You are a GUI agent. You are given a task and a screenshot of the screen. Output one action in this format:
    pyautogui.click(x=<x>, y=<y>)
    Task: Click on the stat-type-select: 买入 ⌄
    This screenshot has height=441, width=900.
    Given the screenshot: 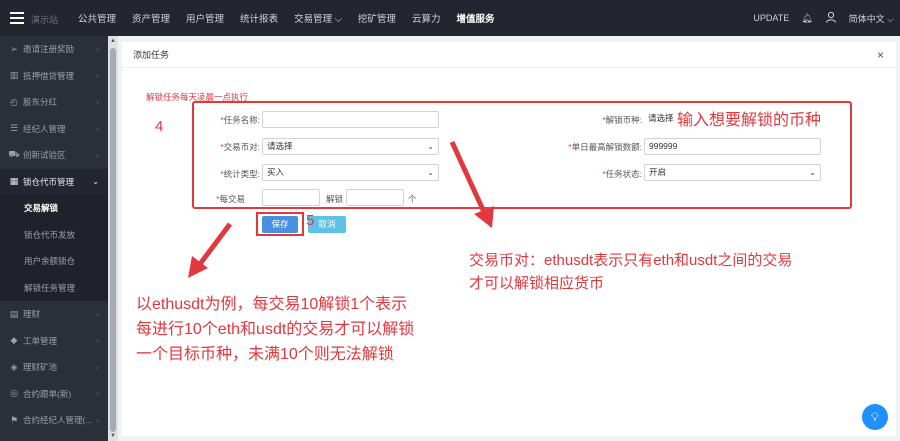 What is the action you would take?
    pyautogui.click(x=350, y=172)
    